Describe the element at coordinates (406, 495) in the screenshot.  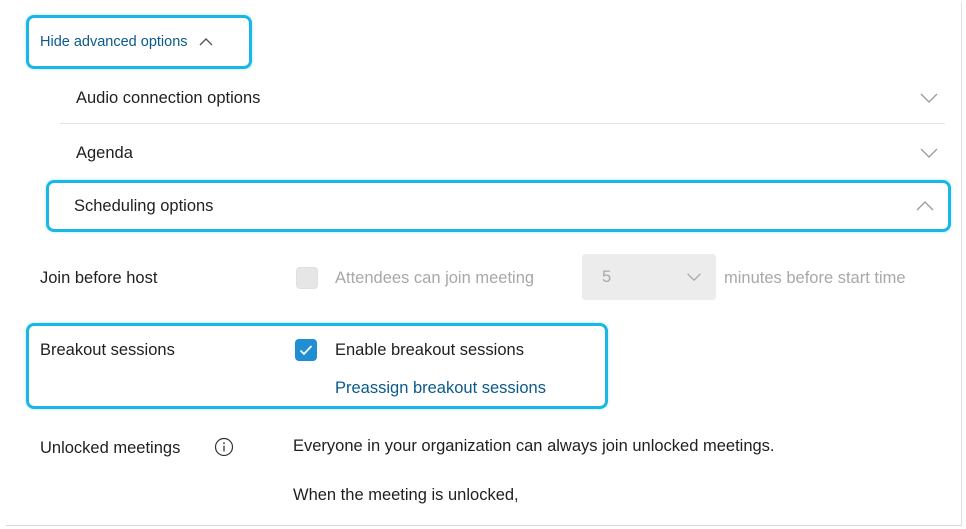
I see `unlocked-description-line2: When the meeting is unlocked,` at that location.